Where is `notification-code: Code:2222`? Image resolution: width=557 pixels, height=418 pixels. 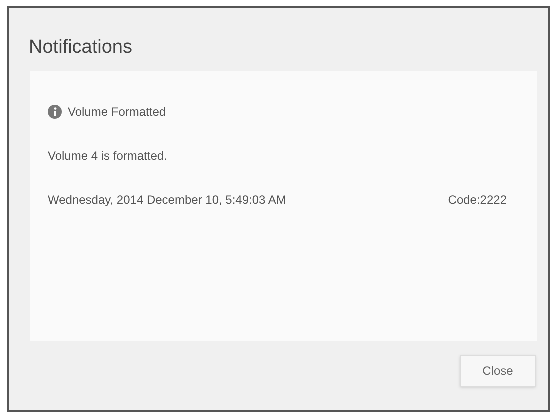
notification-code: Code:2222 is located at coordinates (477, 200).